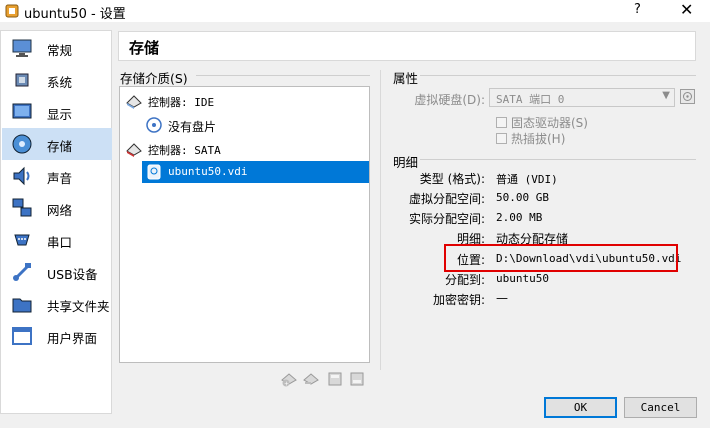 Image resolution: width=710 pixels, height=428 pixels. I want to click on hotplug-label: 热插拔(H), so click(538, 139).